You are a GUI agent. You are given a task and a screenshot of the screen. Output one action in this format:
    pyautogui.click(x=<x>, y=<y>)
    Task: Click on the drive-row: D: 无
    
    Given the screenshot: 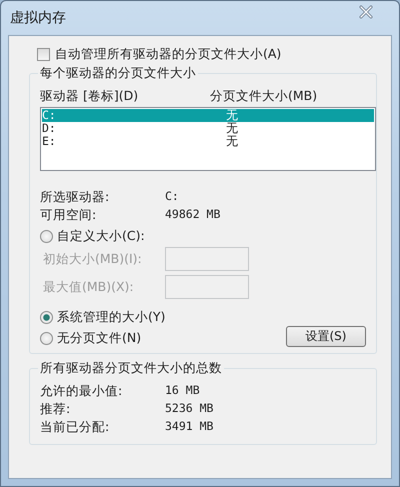 What is the action you would take?
    pyautogui.click(x=208, y=128)
    